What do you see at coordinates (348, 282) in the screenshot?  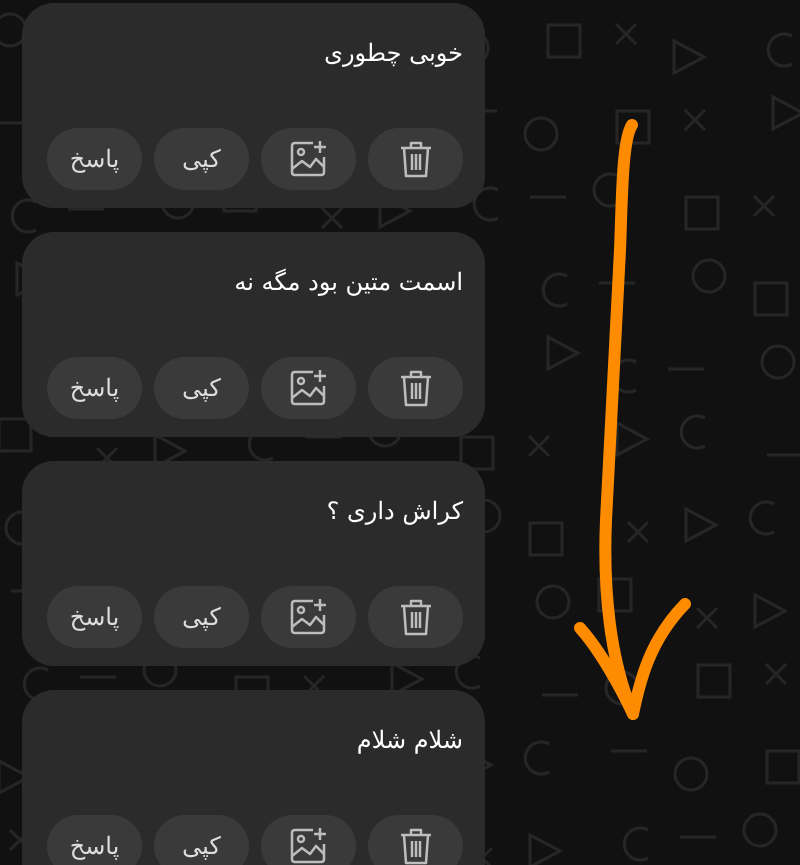 I see `message-text: اسمت متین بود مگه نه` at bounding box center [348, 282].